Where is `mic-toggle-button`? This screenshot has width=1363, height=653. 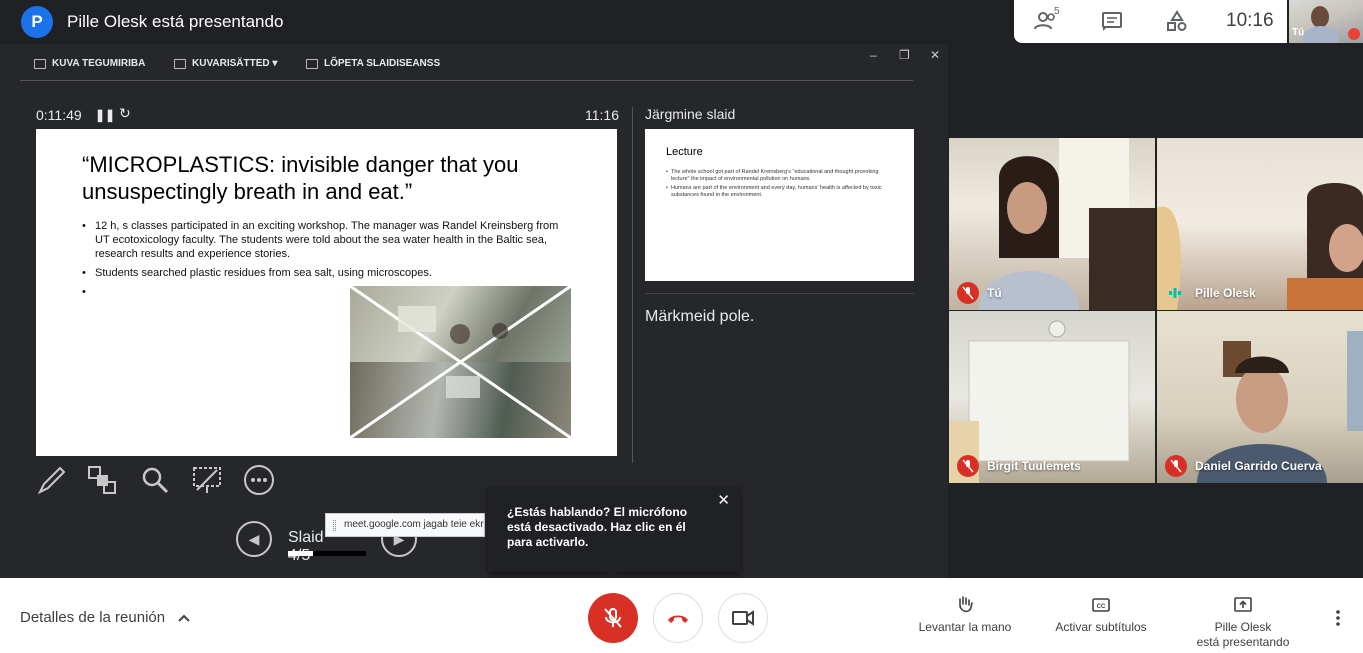
mic-toggle-button is located at coordinates (613, 618).